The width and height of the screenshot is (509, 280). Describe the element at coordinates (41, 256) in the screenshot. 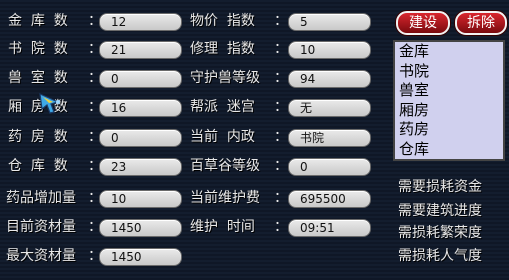

I see `stat-label-max-materials: 最大资材量` at that location.